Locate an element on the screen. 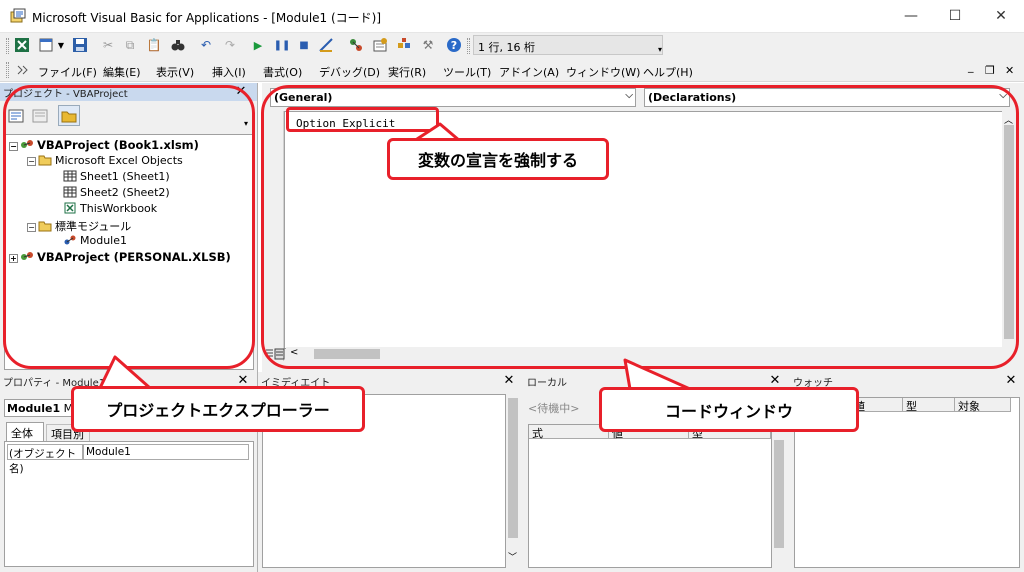 The height and width of the screenshot is (572, 1024). locals-scrollbar is located at coordinates (779, 496).